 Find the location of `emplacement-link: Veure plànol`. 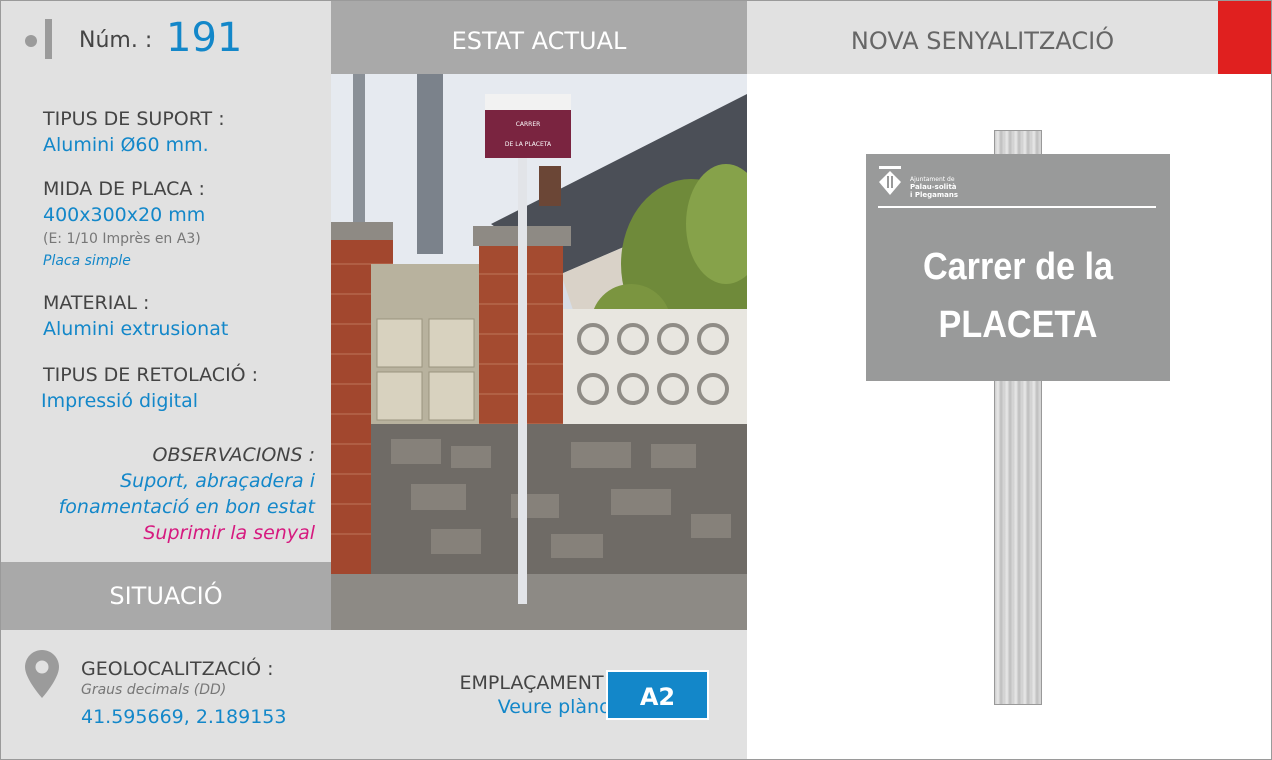

emplacement-link: Veure plànol is located at coordinates (557, 707).